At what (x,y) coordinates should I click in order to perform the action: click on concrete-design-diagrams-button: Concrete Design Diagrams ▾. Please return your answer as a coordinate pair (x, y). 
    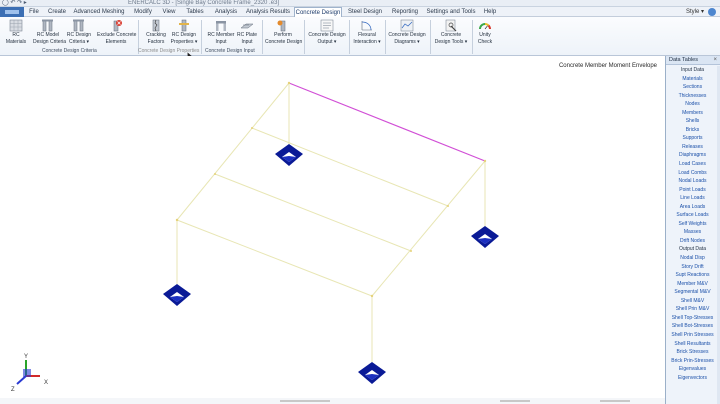
    Looking at the image, I should click on (407, 33).